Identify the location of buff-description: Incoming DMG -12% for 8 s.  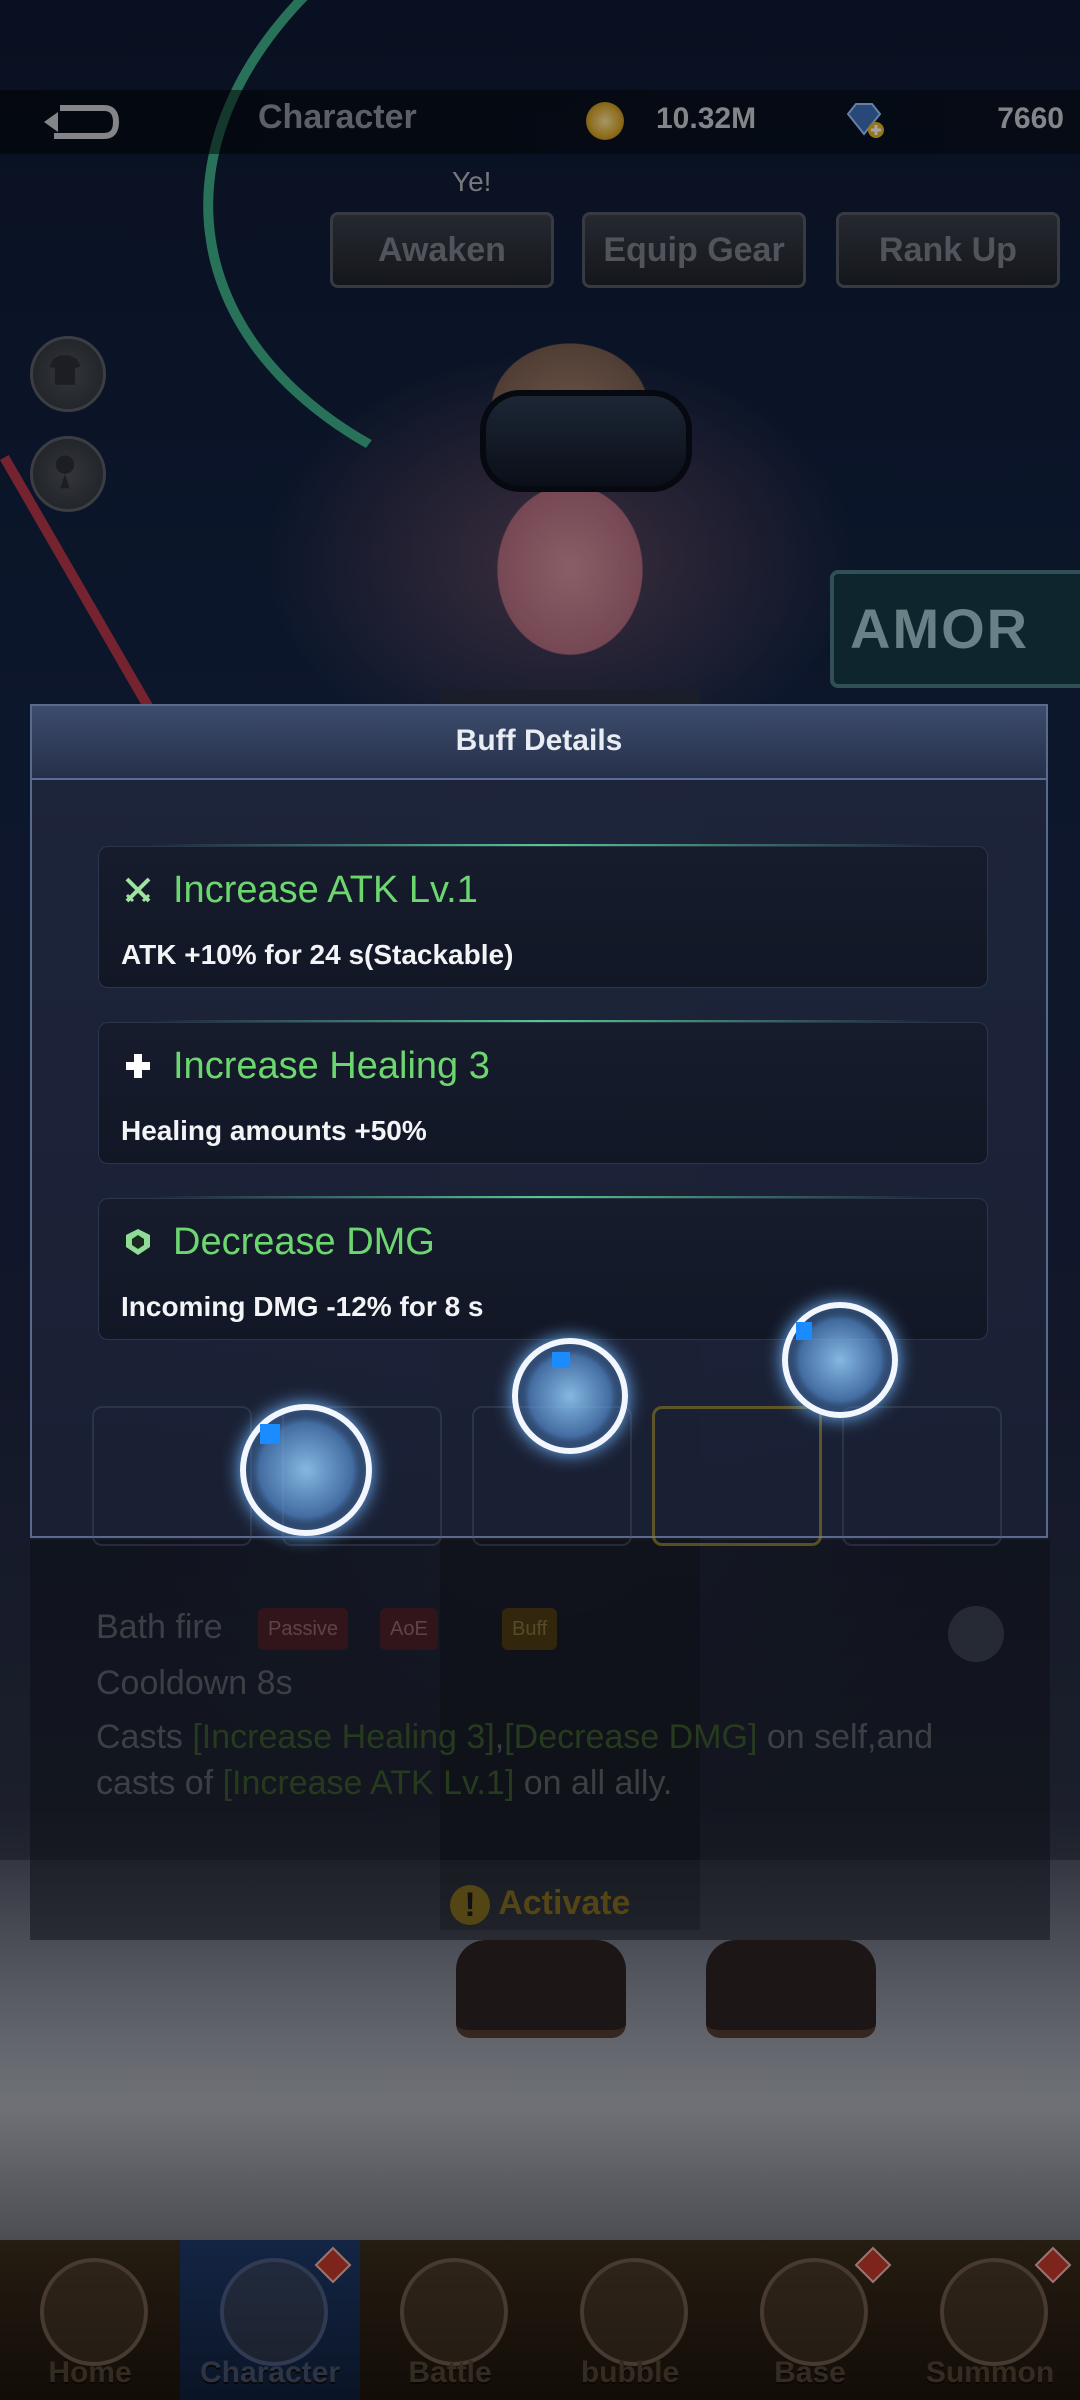
(302, 1306).